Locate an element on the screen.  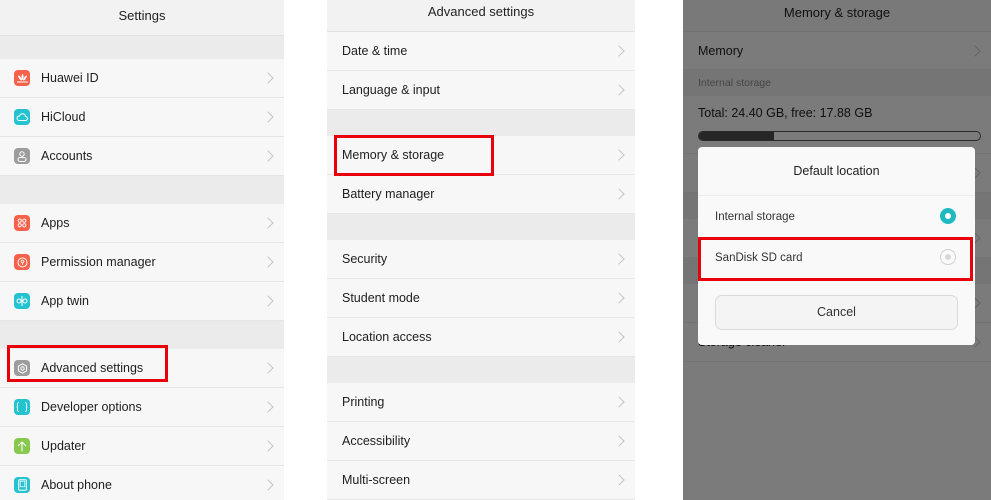
advanced-item-memory-storage: Memory & storage is located at coordinates (481, 155).